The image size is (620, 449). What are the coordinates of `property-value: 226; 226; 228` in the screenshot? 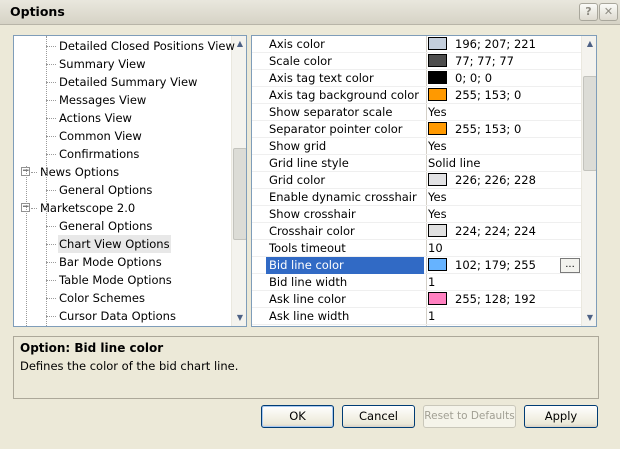 It's located at (482, 180).